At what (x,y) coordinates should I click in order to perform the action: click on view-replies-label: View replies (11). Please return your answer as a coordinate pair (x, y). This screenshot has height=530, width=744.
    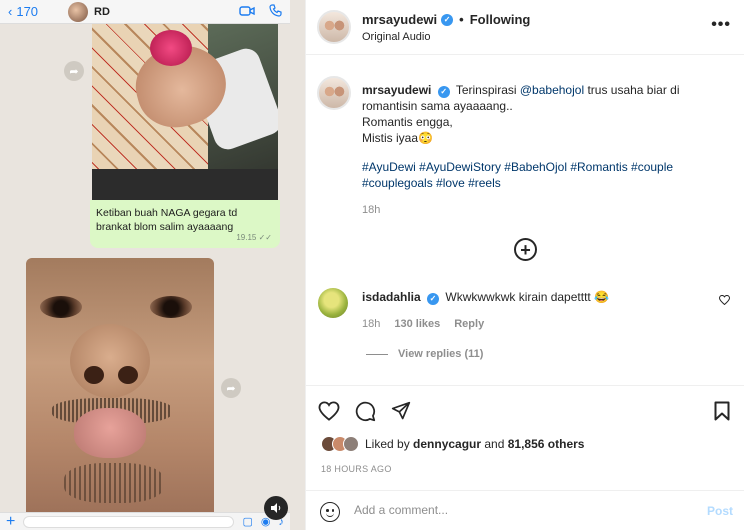
    Looking at the image, I should click on (440, 354).